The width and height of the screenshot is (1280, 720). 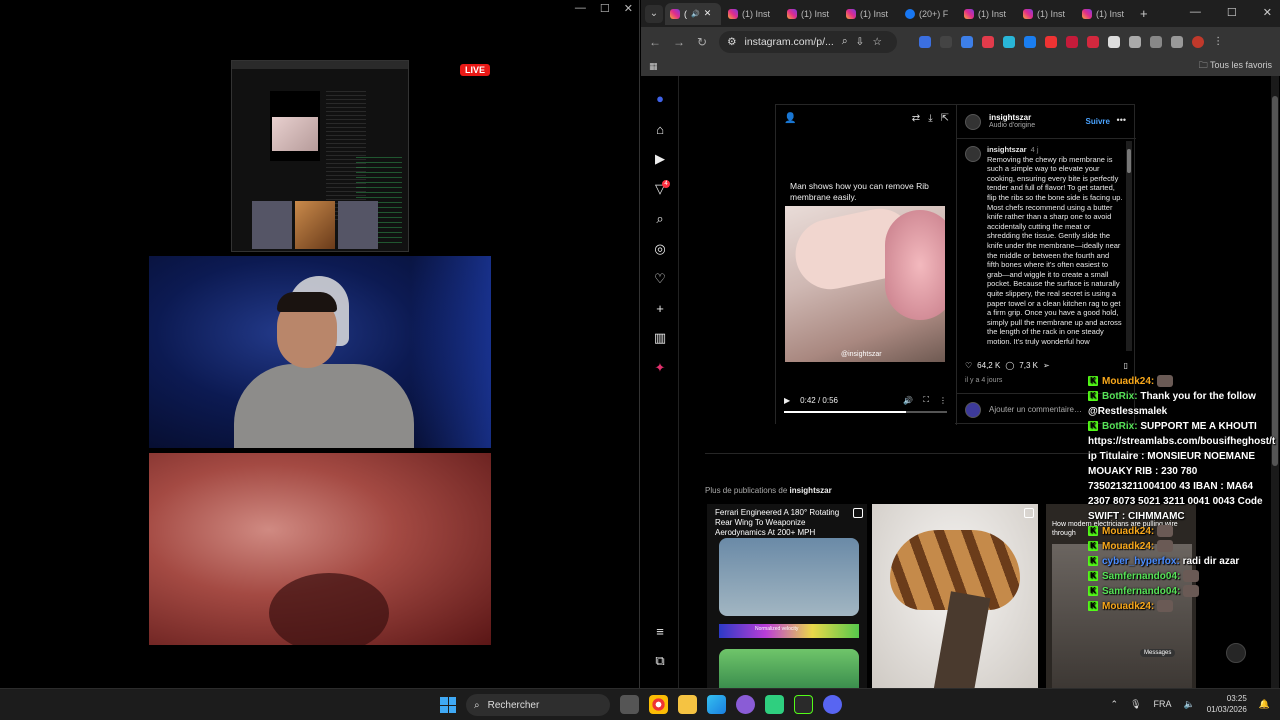 I want to click on volume-icon: 🔈, so click(x=1189, y=704).